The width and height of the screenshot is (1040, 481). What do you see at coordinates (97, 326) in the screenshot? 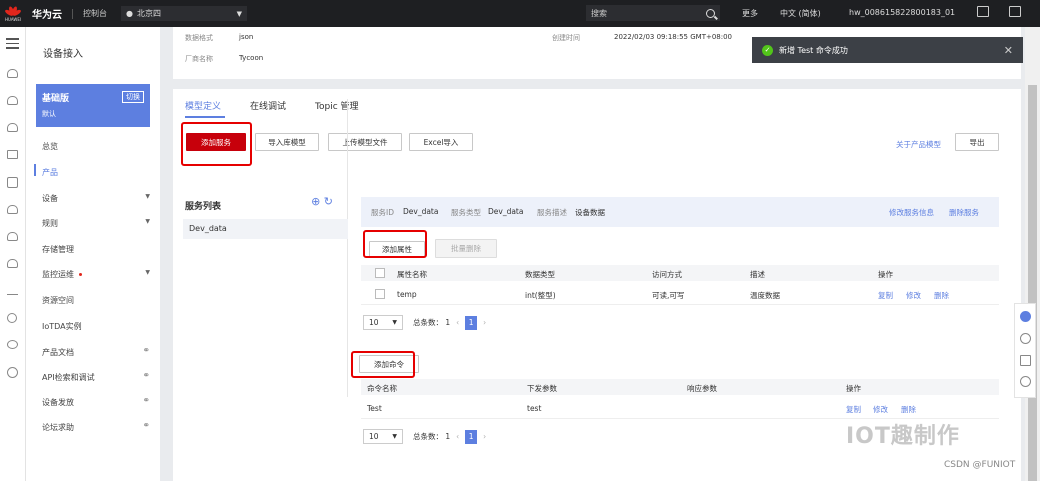
I see `sidebar-item-iotda-instance: IoTDA实例` at bounding box center [97, 326].